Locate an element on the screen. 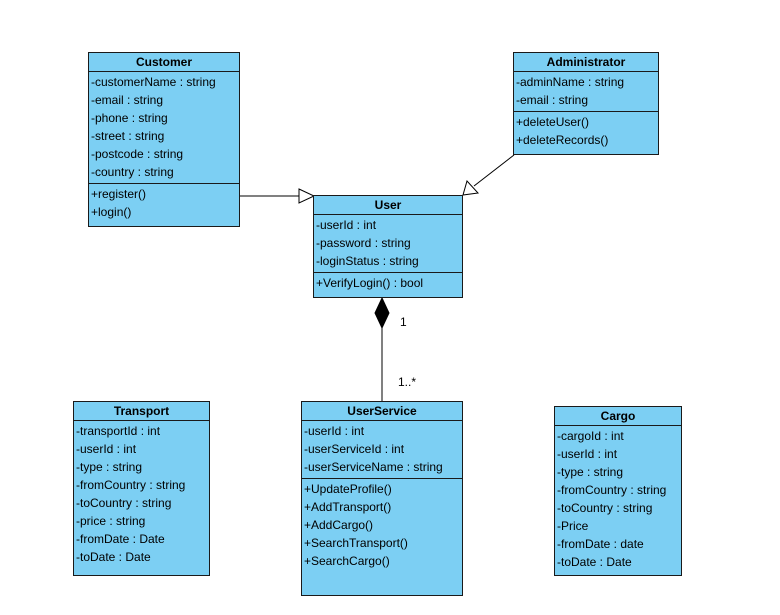 This screenshot has height=615, width=780. method: +login() is located at coordinates (111, 212).